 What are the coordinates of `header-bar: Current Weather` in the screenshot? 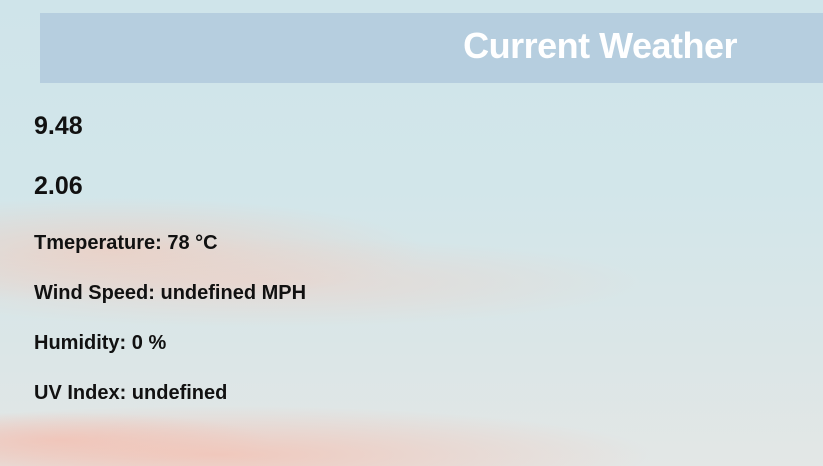 It's located at (431, 48).